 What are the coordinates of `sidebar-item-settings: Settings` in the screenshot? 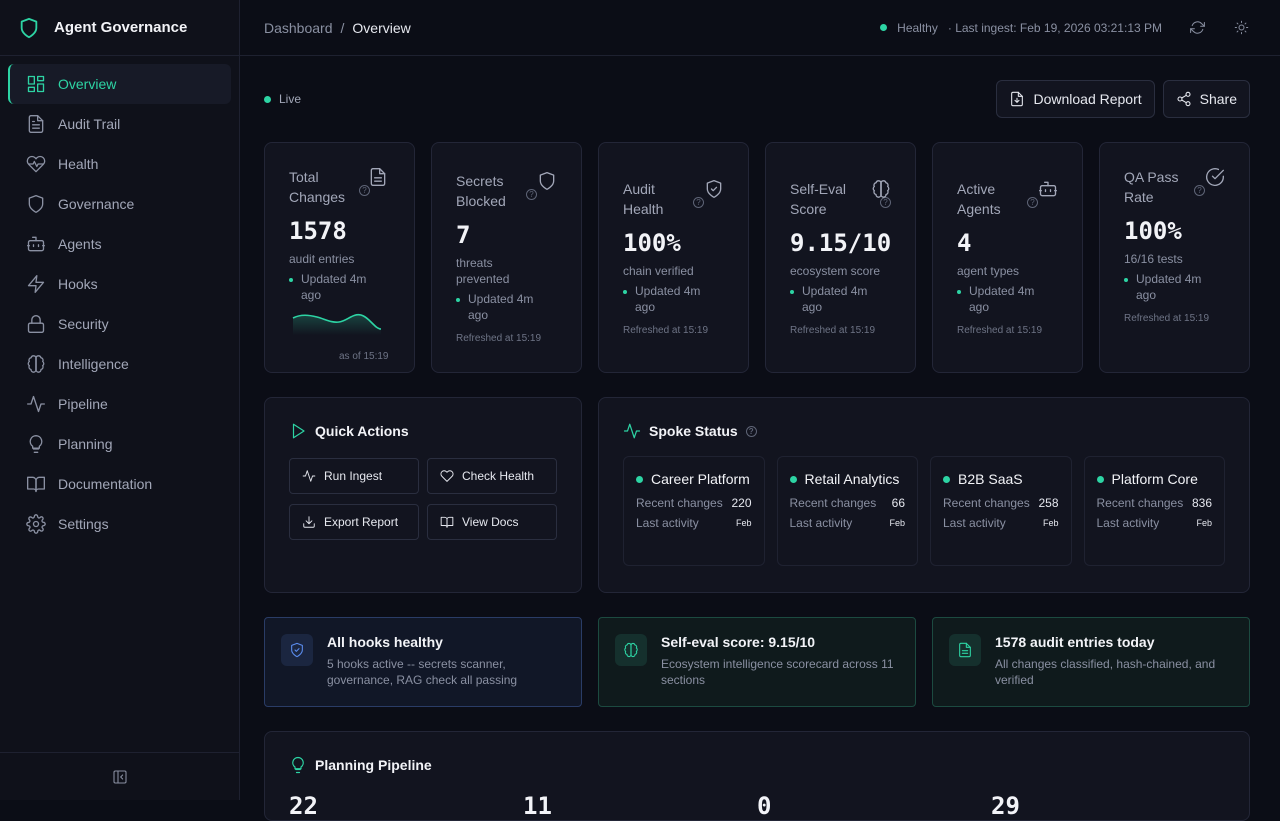 It's located at (119, 524).